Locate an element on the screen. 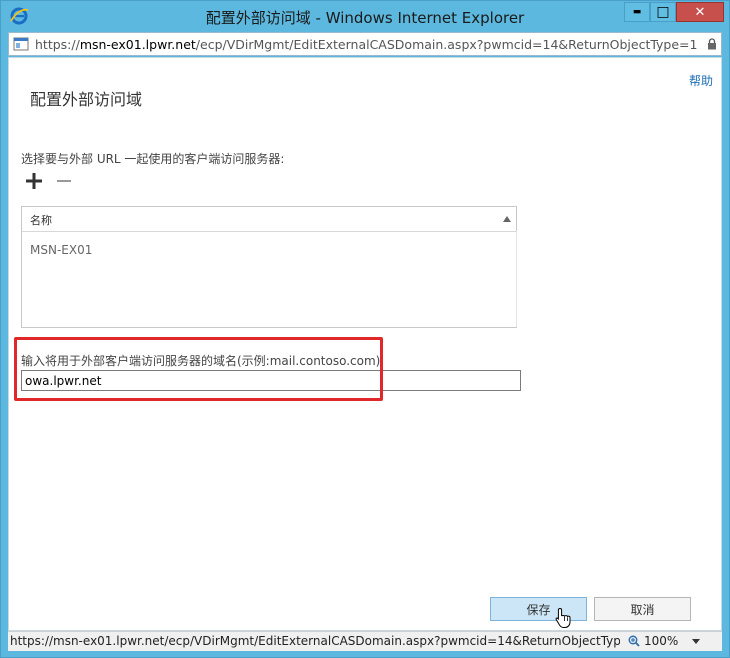  close-button: ✕ is located at coordinates (700, 12).